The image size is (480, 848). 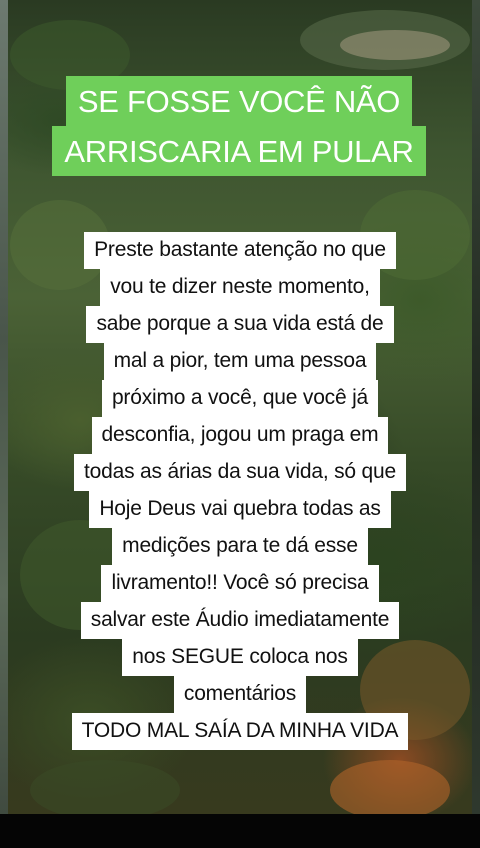 What do you see at coordinates (240, 831) in the screenshot?
I see `bottom-black-bar` at bounding box center [240, 831].